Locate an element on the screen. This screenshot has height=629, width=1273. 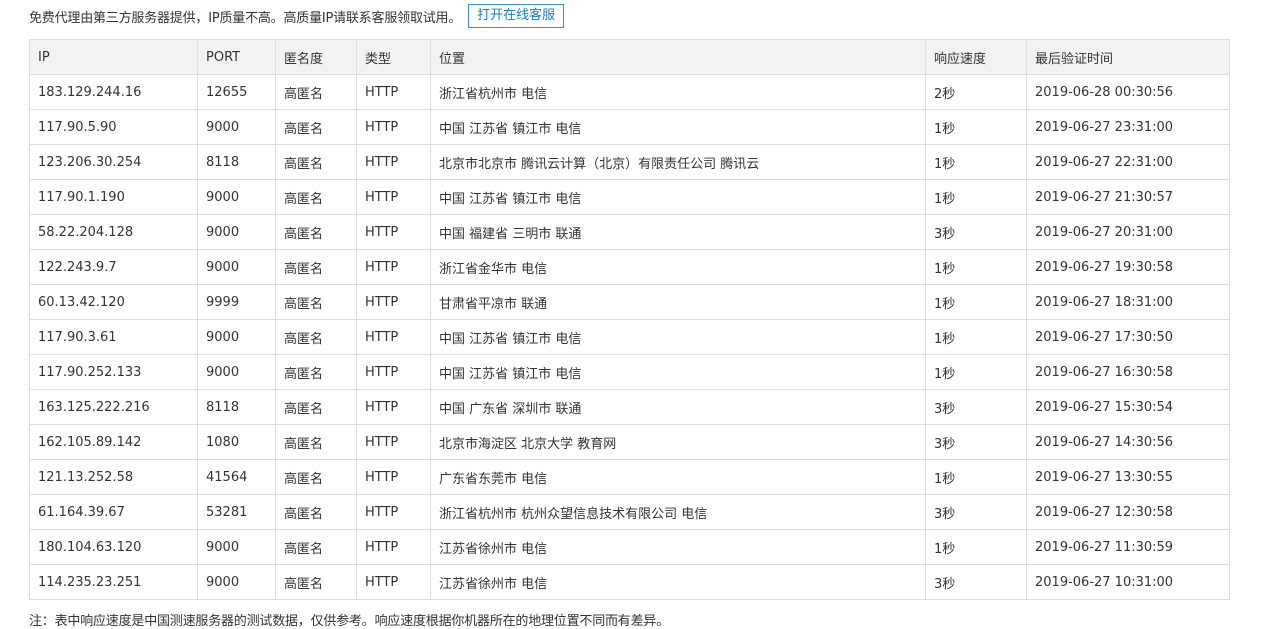
last-verified-cell: 2019-06-27 14:30:56 is located at coordinates (1128, 442).